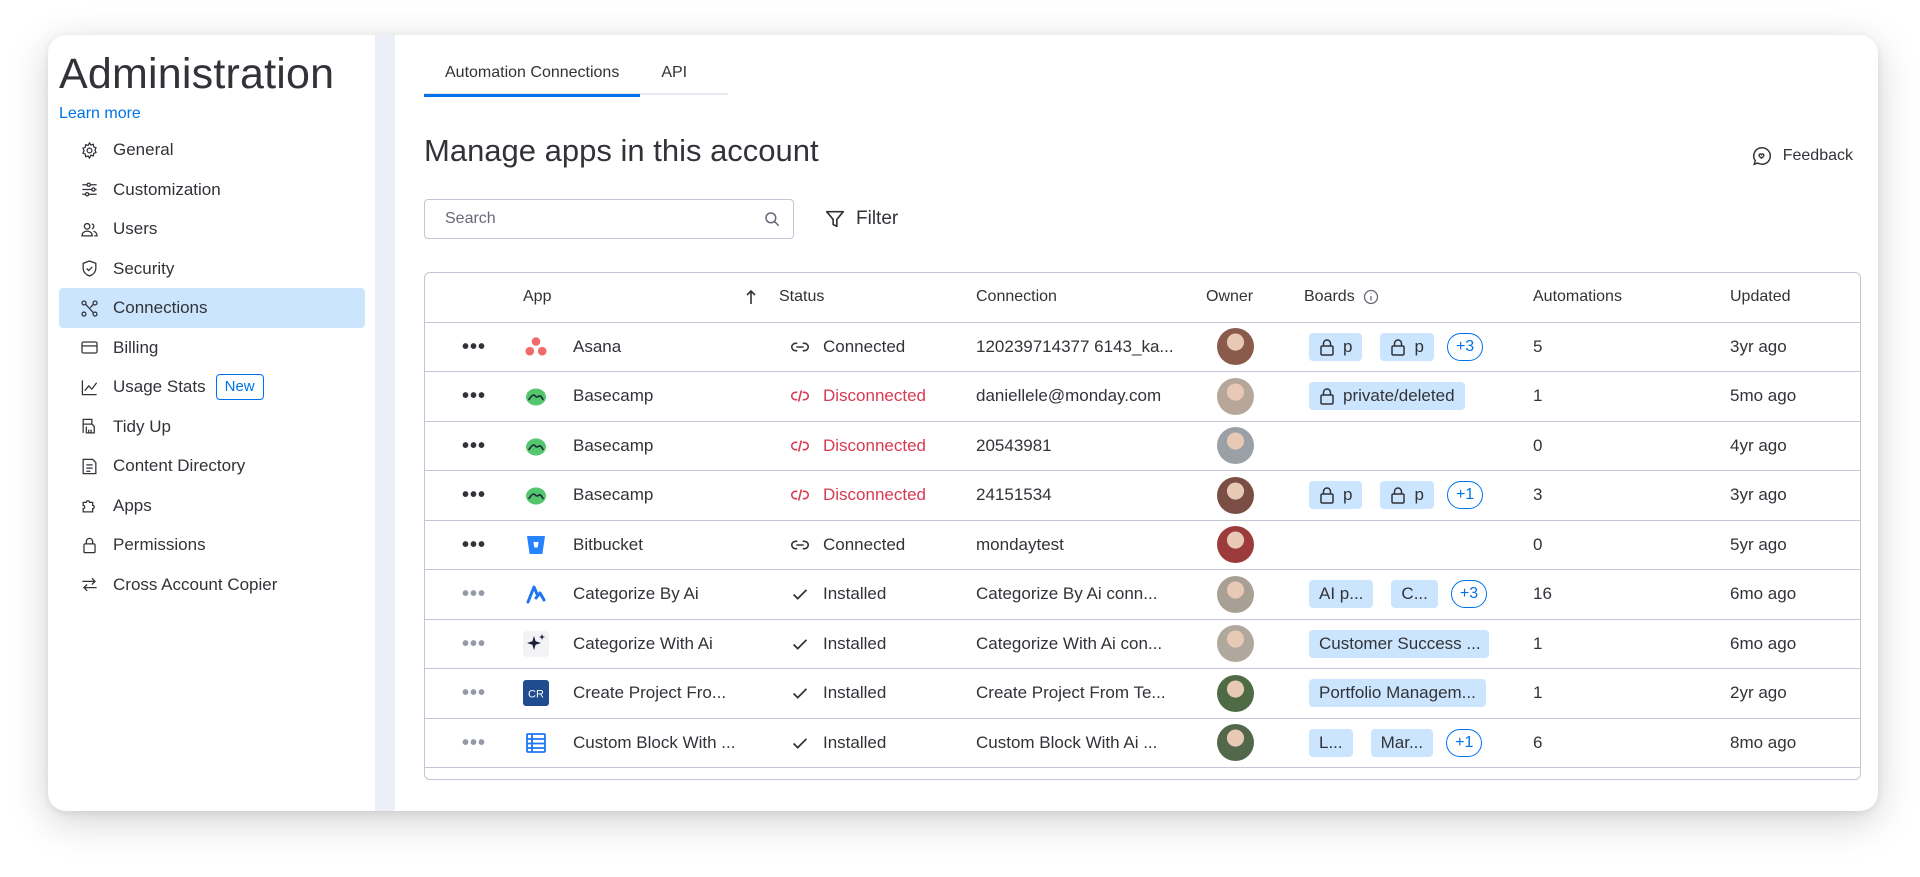  I want to click on header-automations: Automations, so click(1631, 297).